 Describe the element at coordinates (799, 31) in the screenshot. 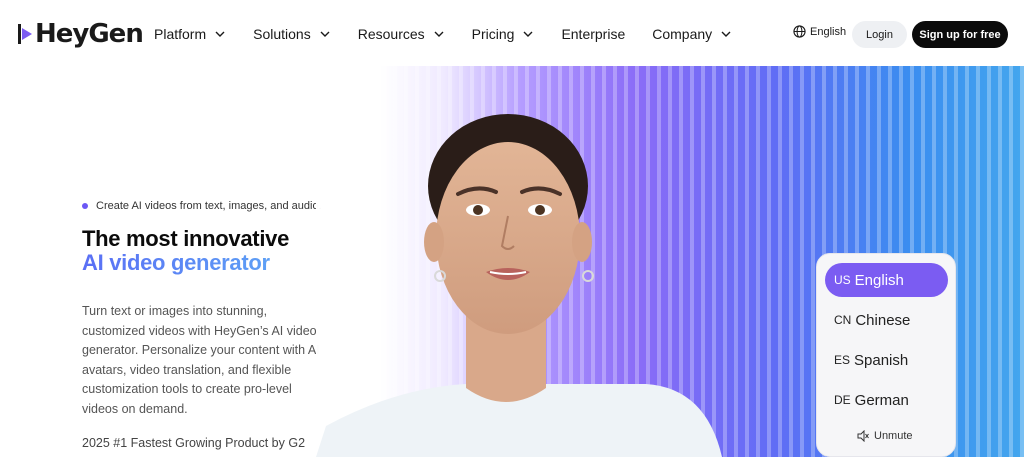

I see `globe-icon` at that location.